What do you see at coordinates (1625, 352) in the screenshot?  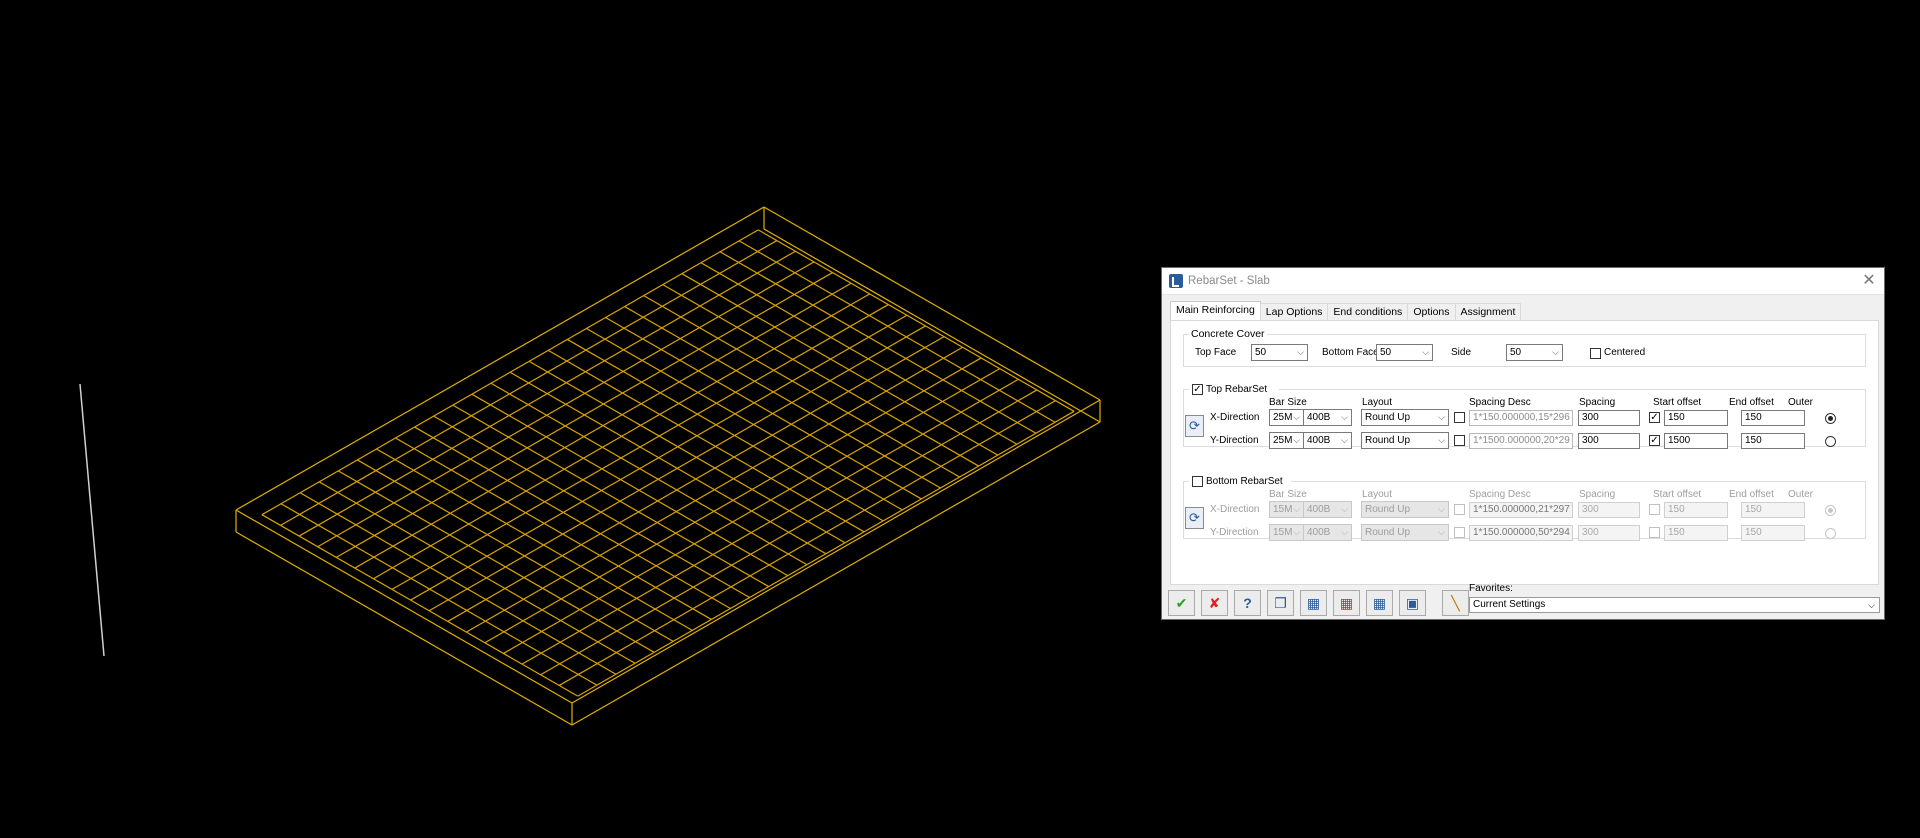 I see `centered-label: Centered` at bounding box center [1625, 352].